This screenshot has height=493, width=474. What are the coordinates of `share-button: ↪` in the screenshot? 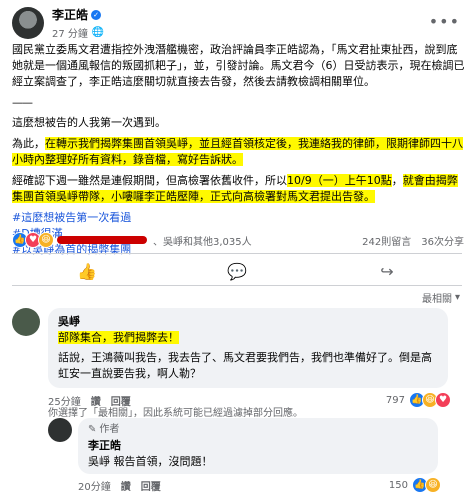 It's located at (387, 271).